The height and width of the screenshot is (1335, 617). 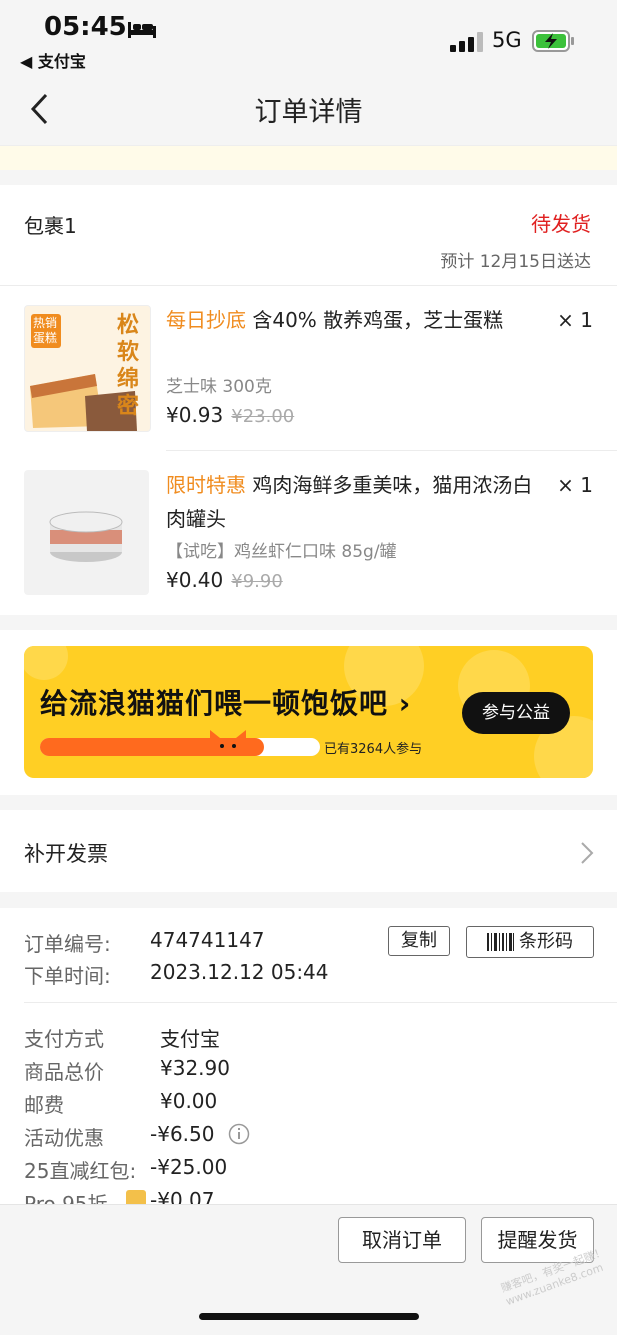 What do you see at coordinates (239, 972) in the screenshot?
I see `order-time: 2023.12.12 05:44` at bounding box center [239, 972].